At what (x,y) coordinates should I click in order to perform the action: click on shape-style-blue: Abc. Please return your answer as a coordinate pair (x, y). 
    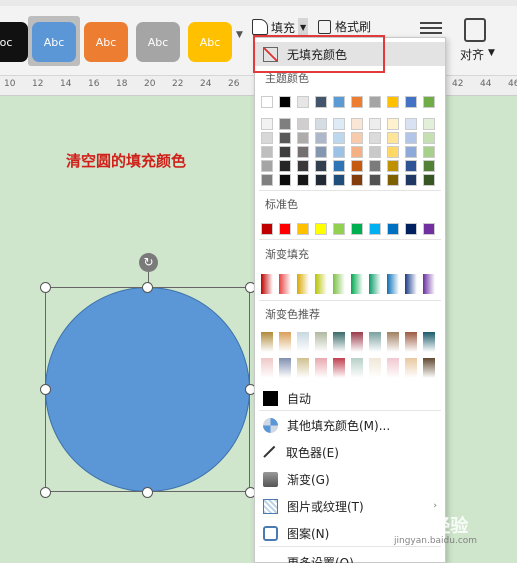
    Looking at the image, I should click on (54, 42).